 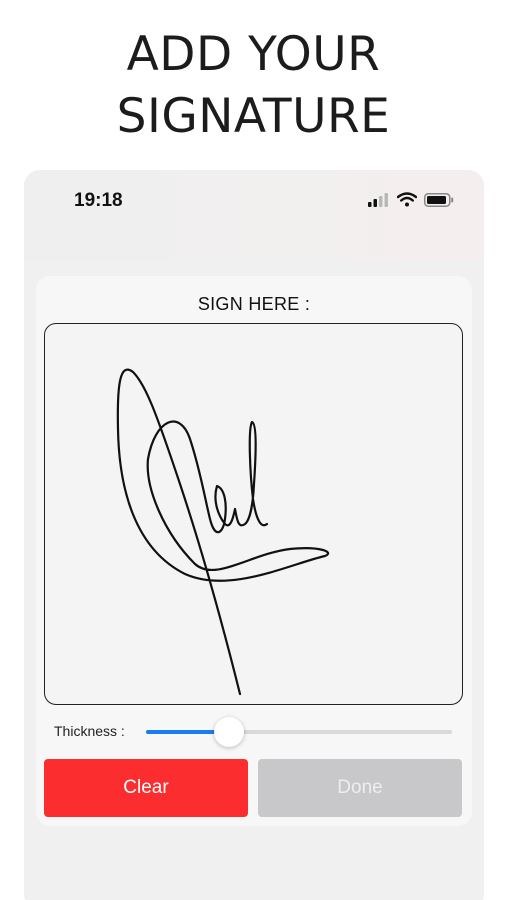 What do you see at coordinates (228, 732) in the screenshot?
I see `slider-thumb` at bounding box center [228, 732].